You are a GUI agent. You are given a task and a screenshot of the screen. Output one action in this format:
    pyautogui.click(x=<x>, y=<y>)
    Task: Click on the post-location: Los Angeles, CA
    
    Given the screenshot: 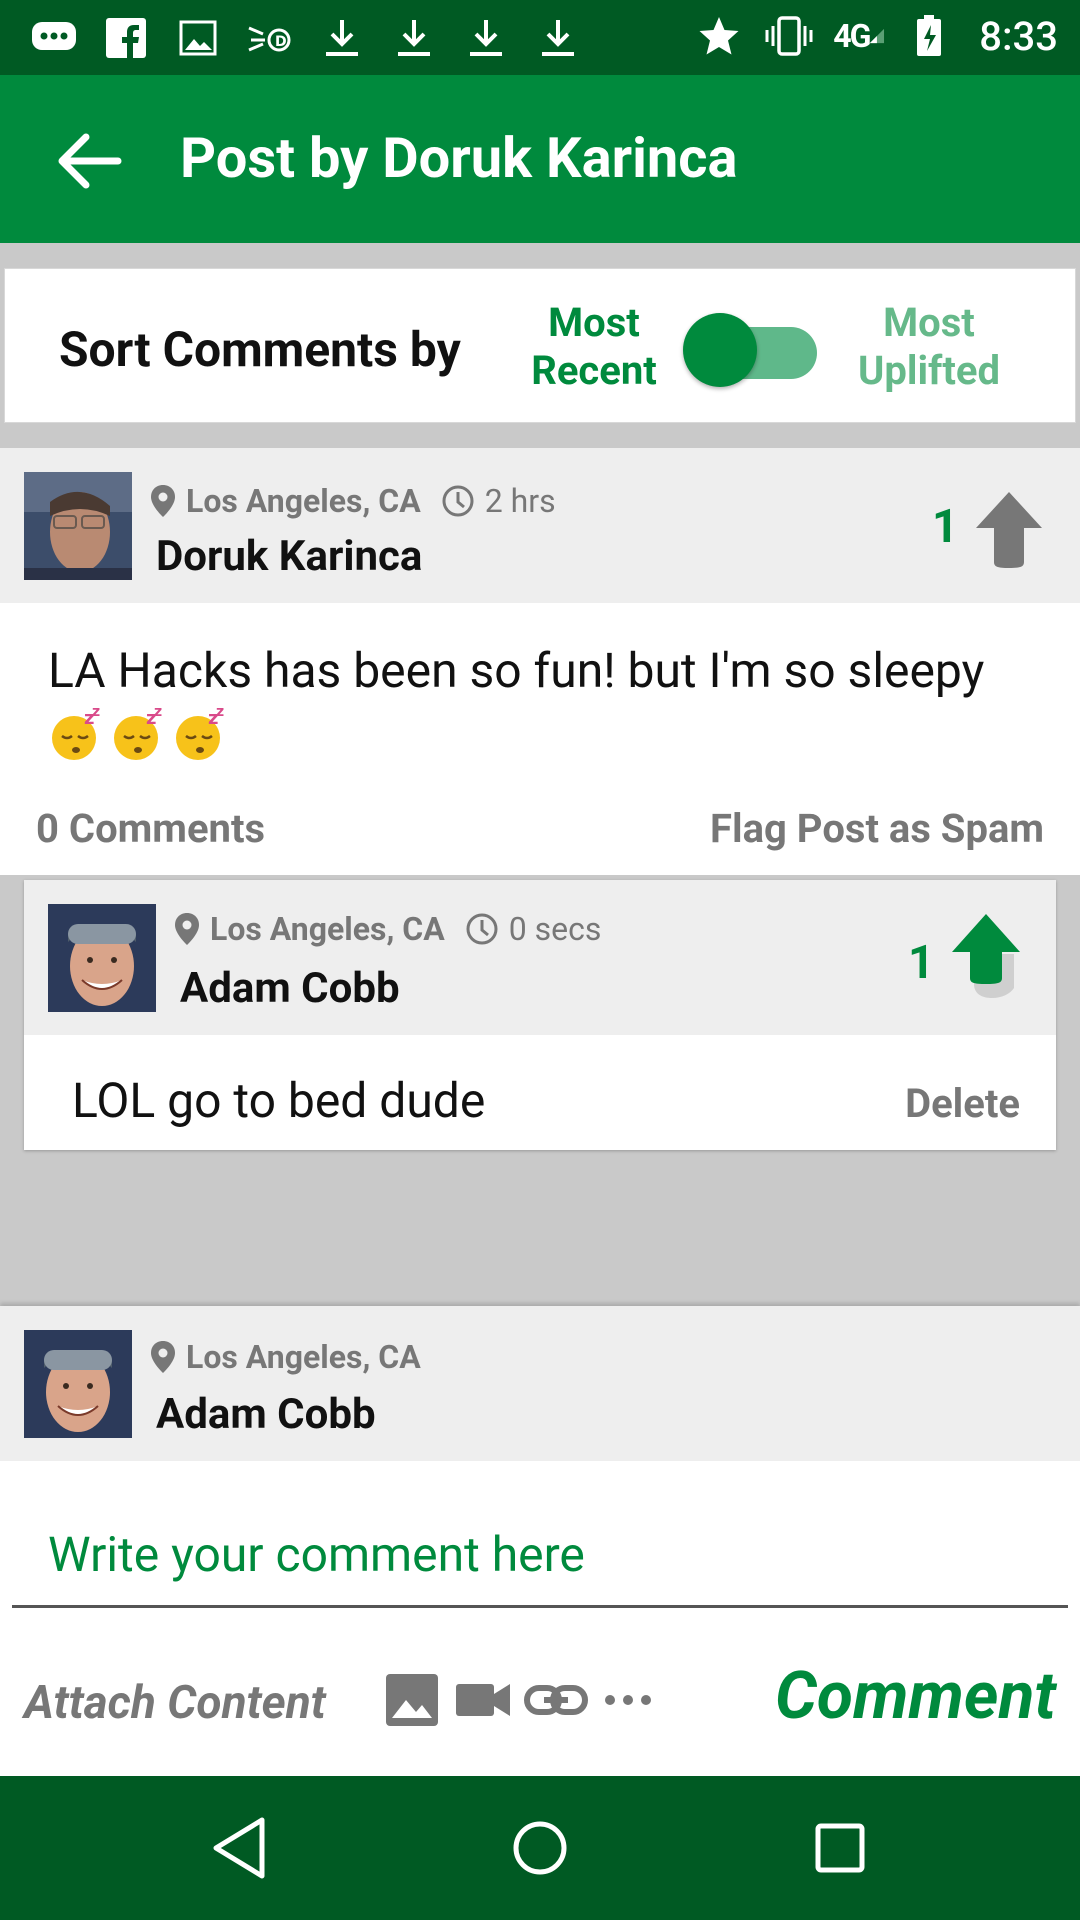 What is the action you would take?
    pyautogui.click(x=303, y=501)
    